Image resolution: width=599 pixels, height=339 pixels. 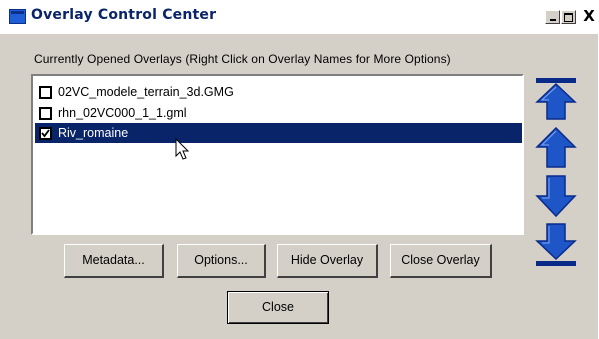 I want to click on checkmark-icon, so click(x=45, y=133).